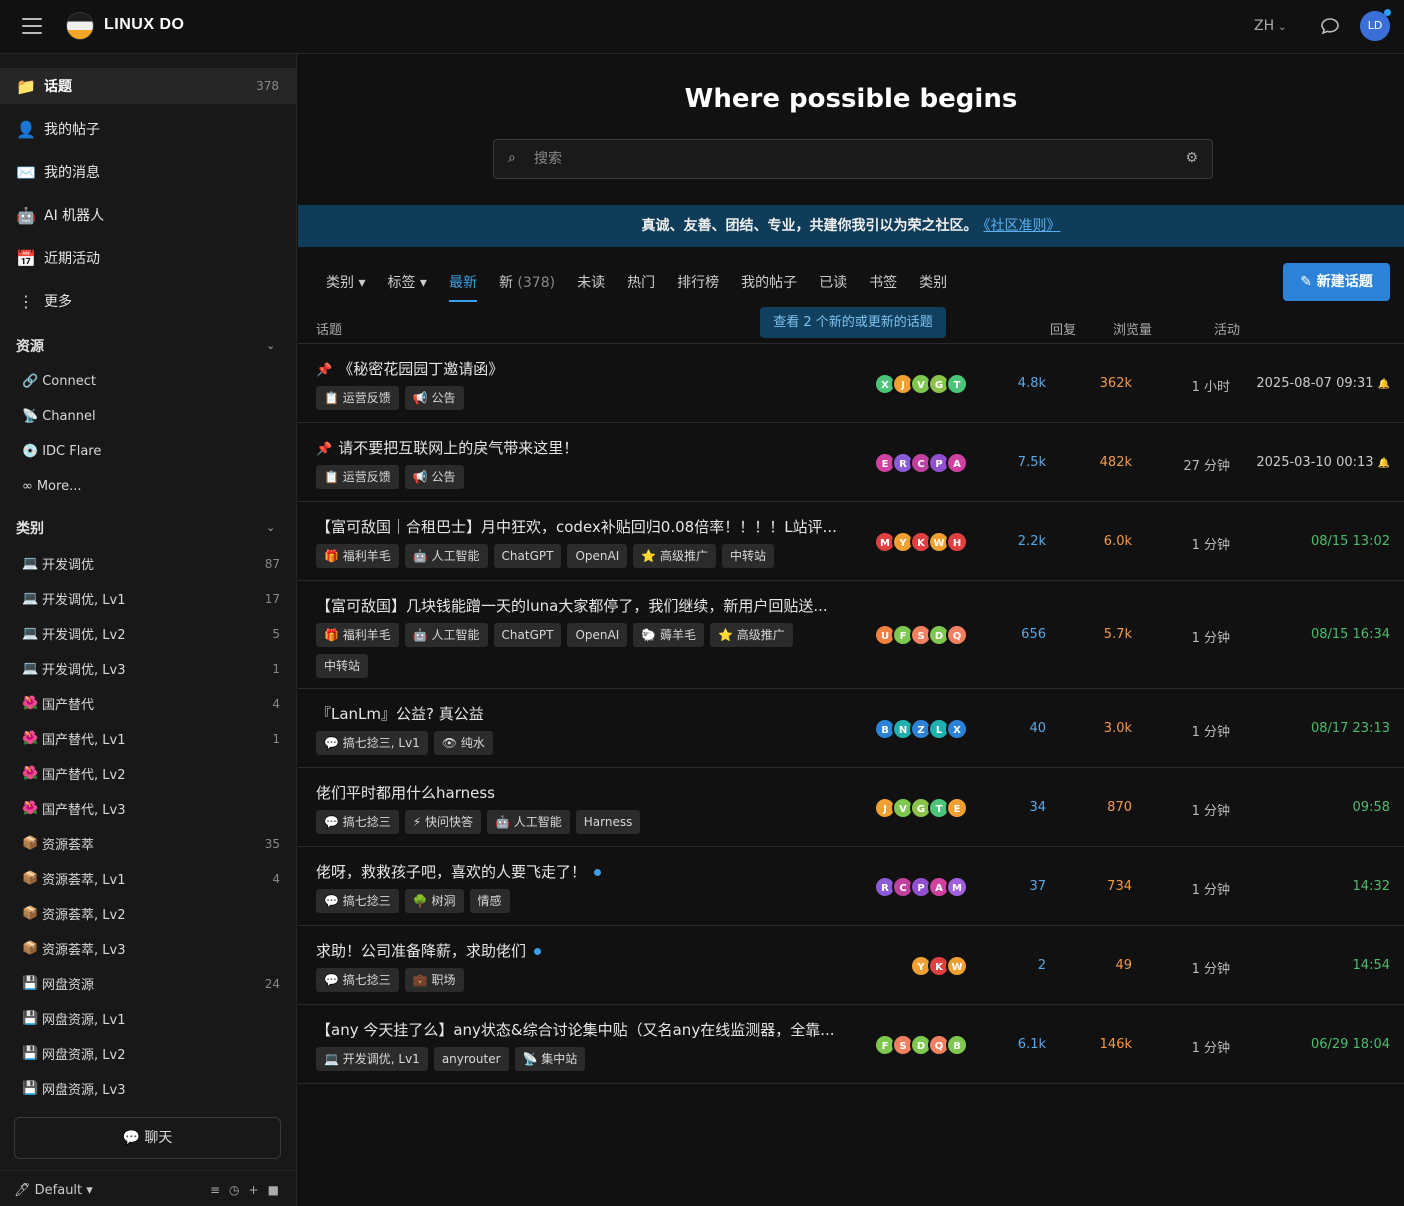 This screenshot has width=1404, height=1206. I want to click on topic-tag: 💻 开发调优, Lv1, so click(372, 1059).